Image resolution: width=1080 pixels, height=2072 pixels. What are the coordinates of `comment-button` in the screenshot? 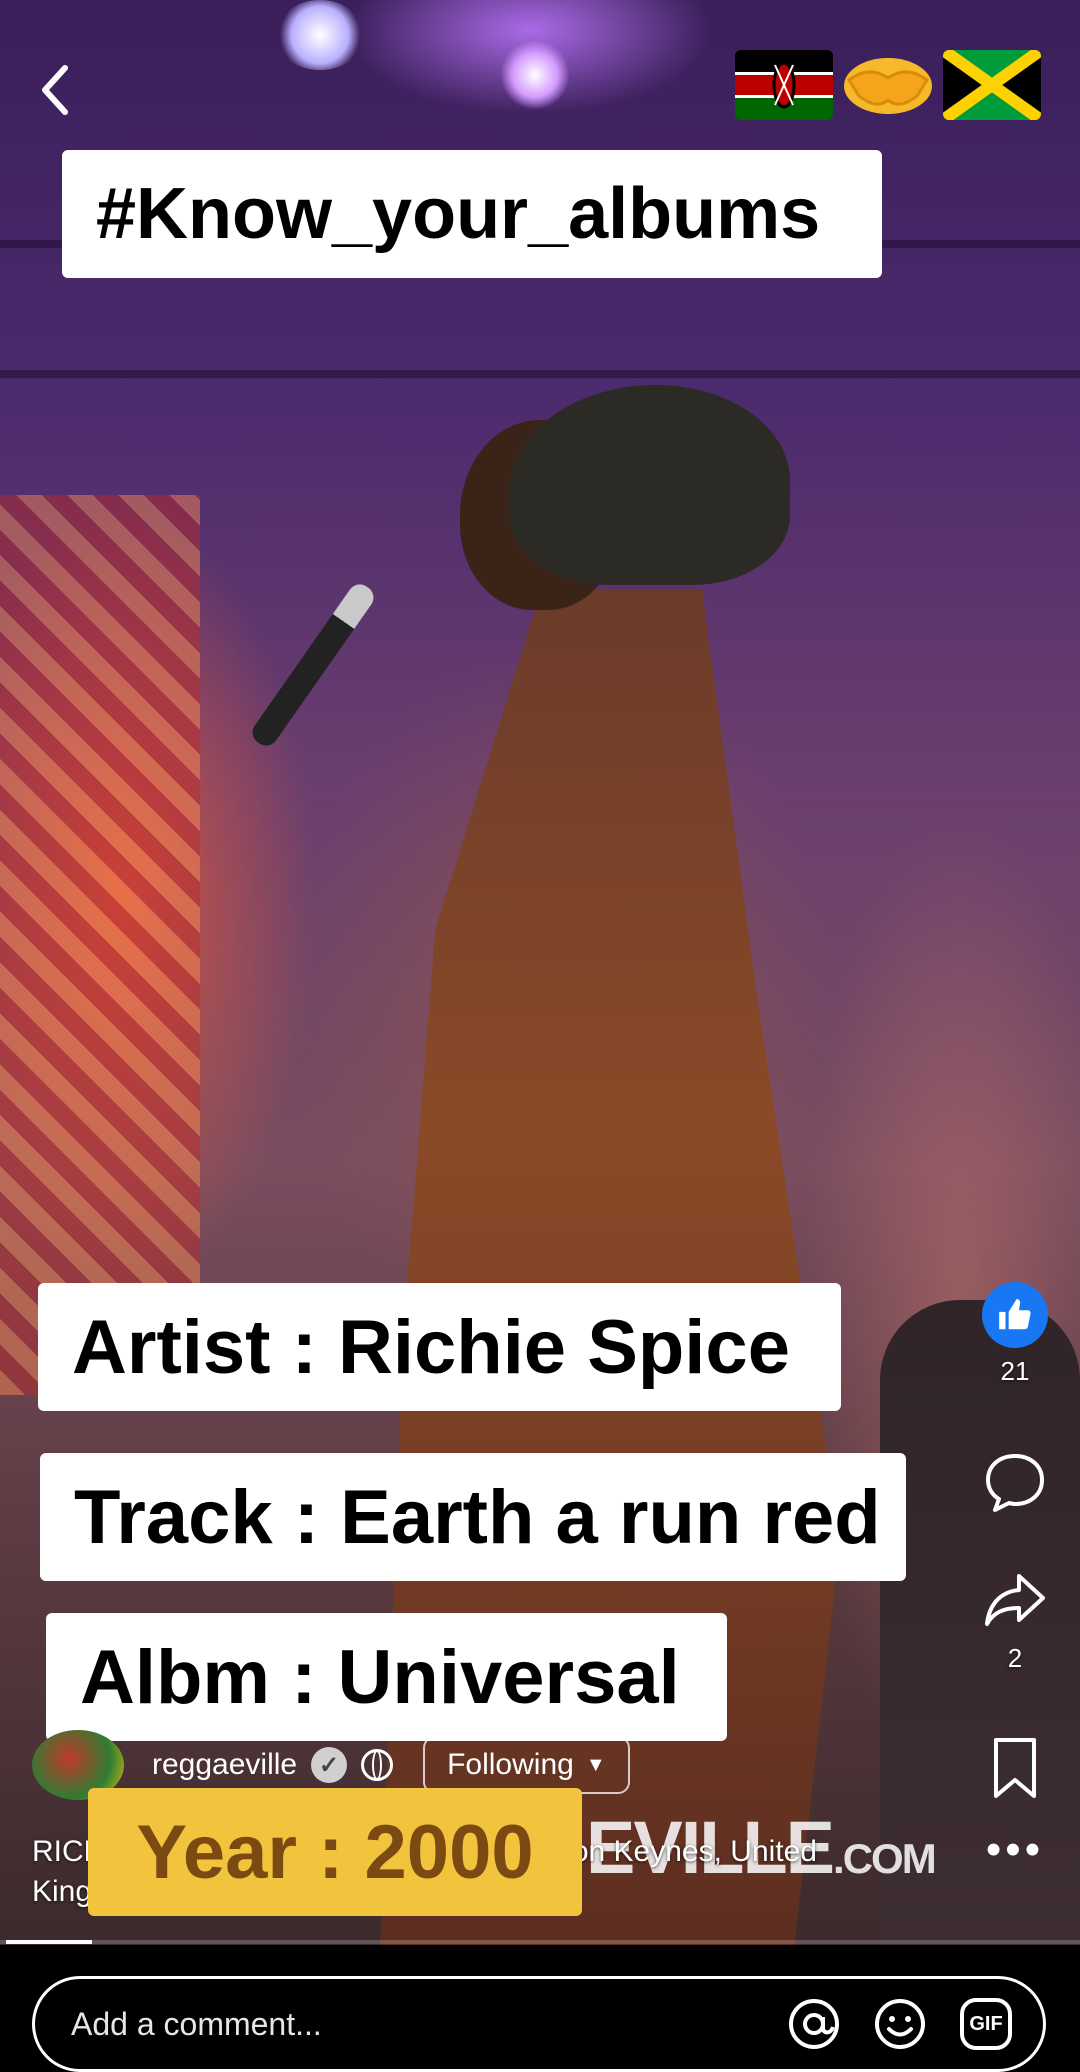 It's located at (1015, 1484).